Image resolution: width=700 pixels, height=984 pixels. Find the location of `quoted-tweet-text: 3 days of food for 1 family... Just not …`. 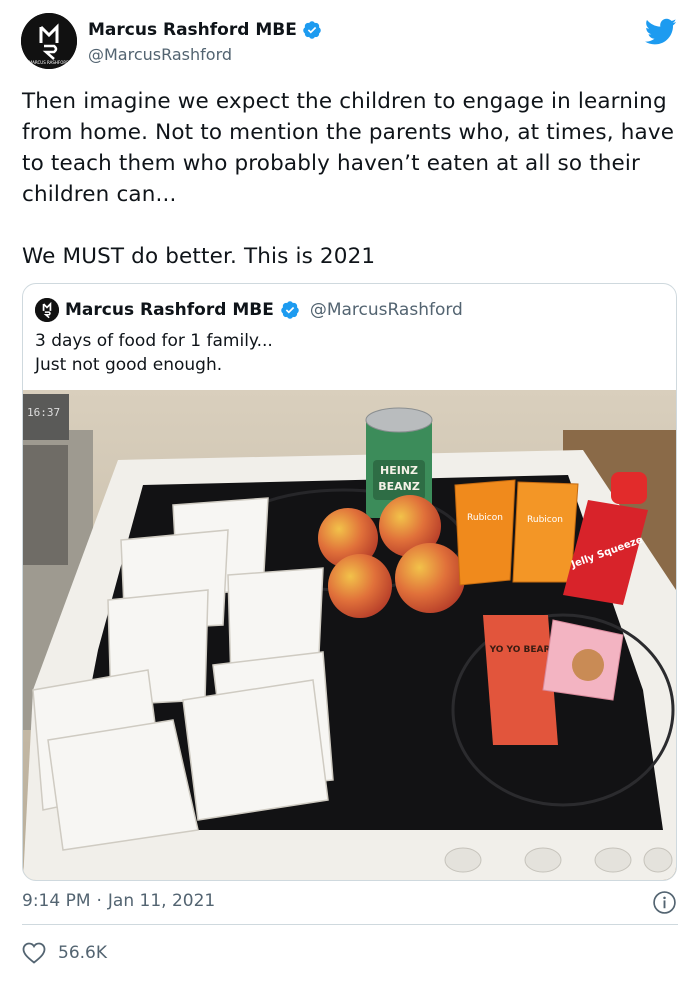

quoted-tweet-text: 3 days of food for 1 family... Just not … is located at coordinates (154, 353).